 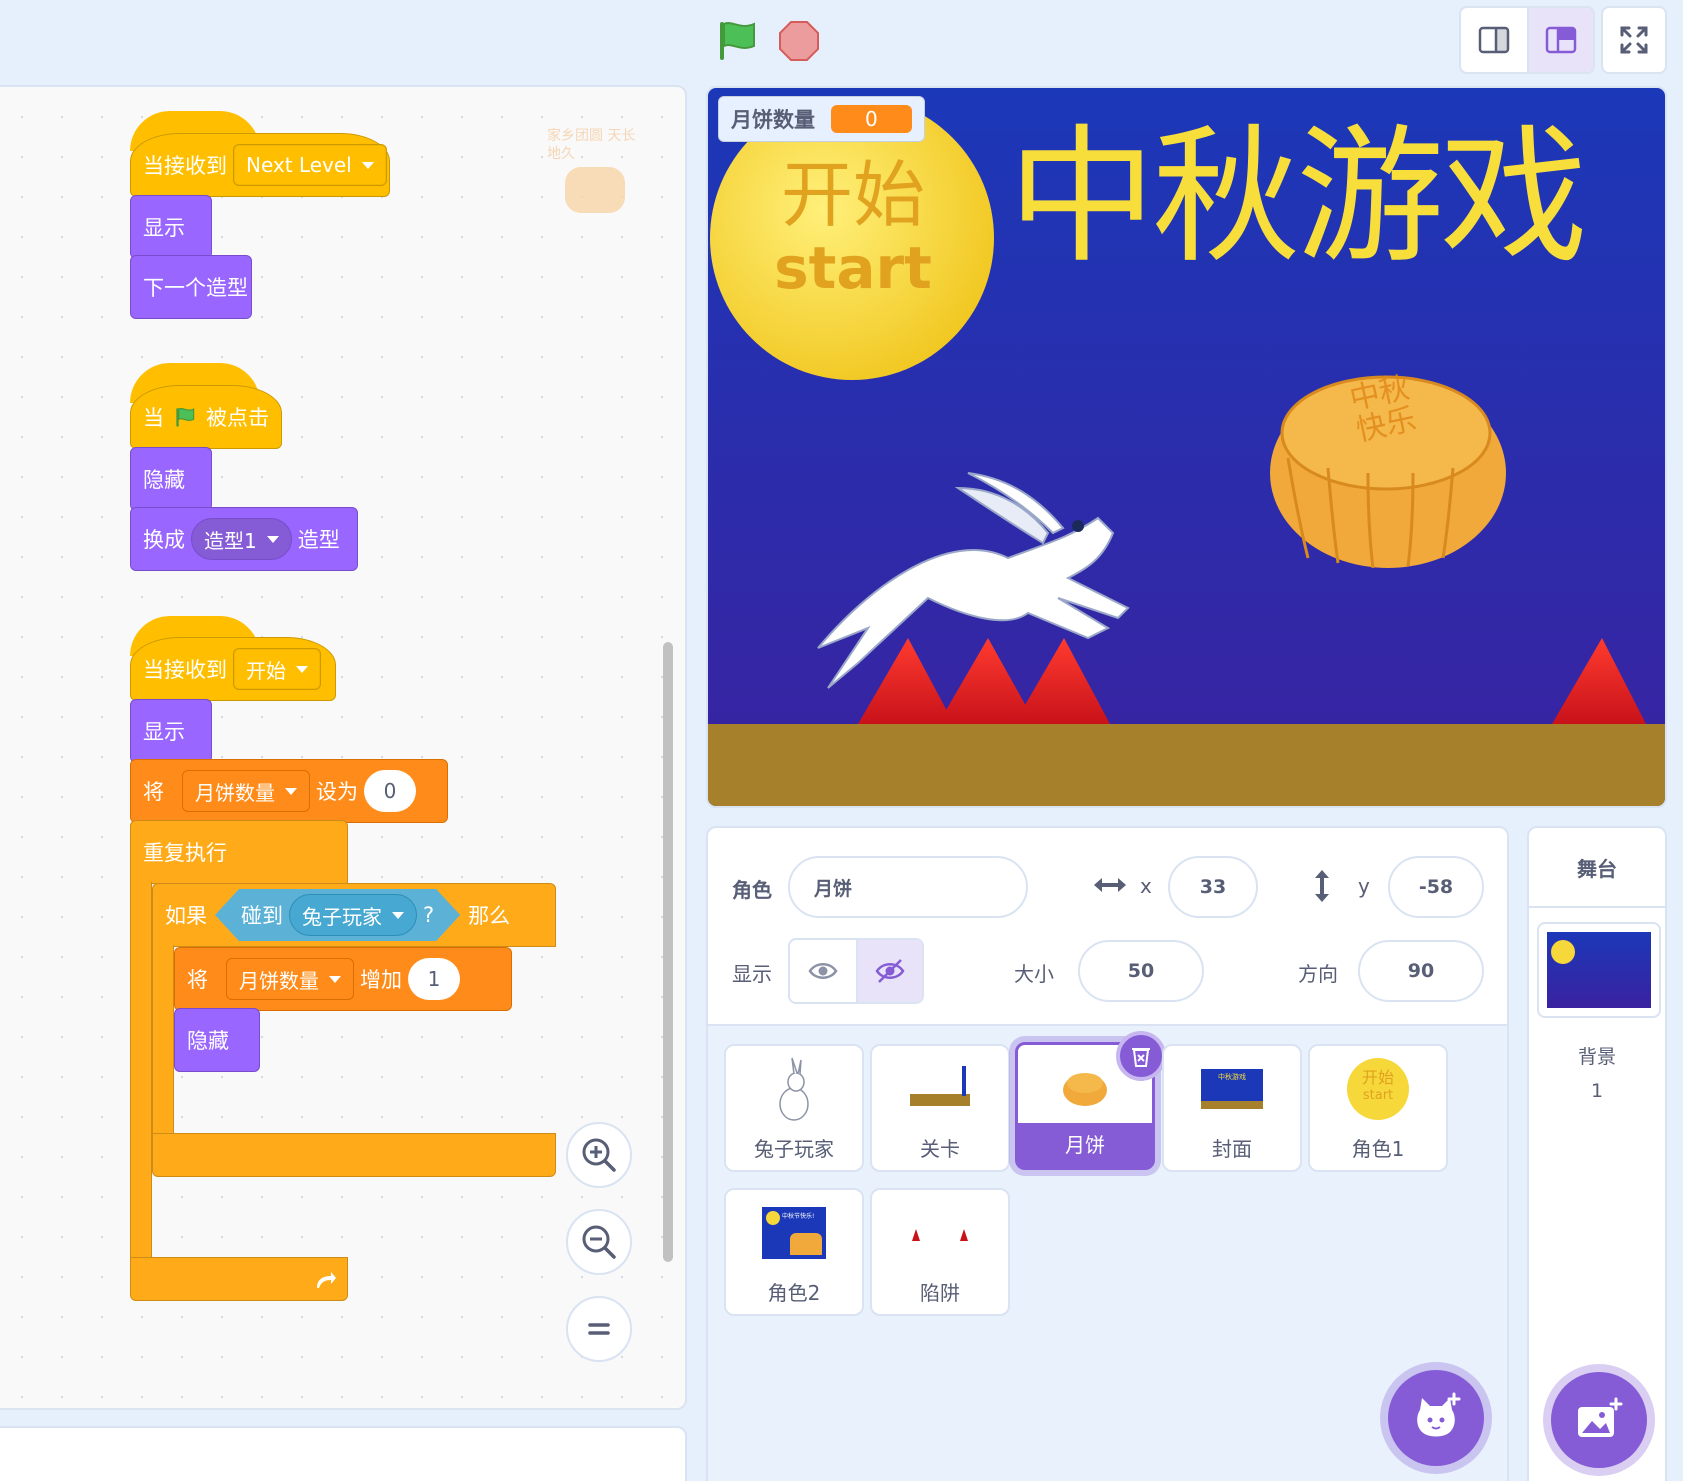 I want to click on forever-block: 重复执行, so click(x=239, y=852).